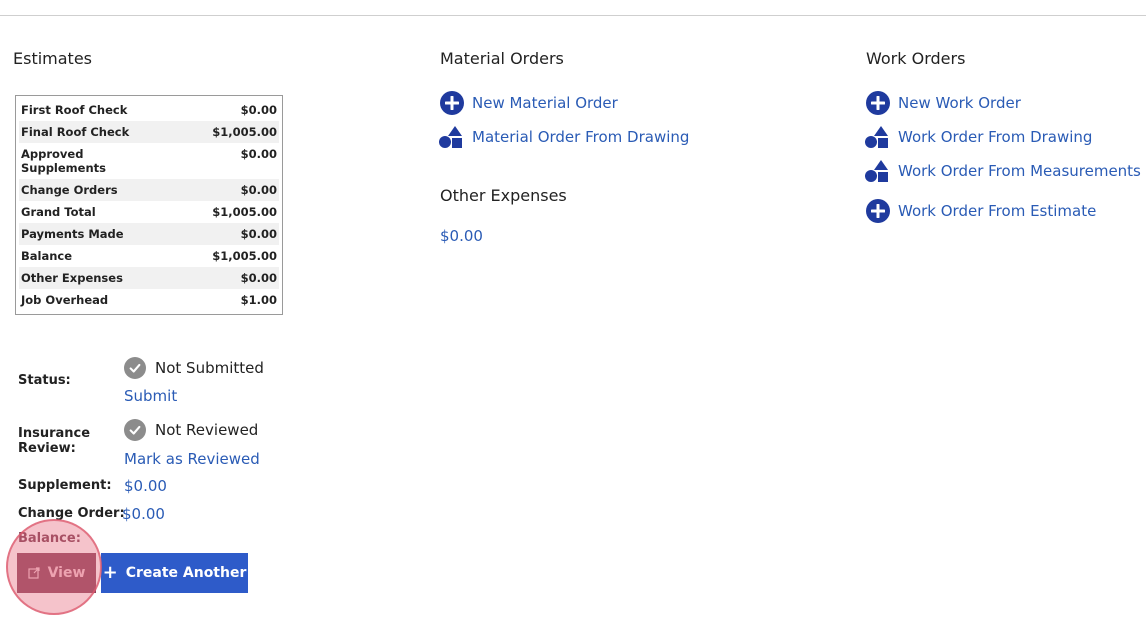  What do you see at coordinates (69, 190) in the screenshot?
I see `summary-label: Change Orders` at bounding box center [69, 190].